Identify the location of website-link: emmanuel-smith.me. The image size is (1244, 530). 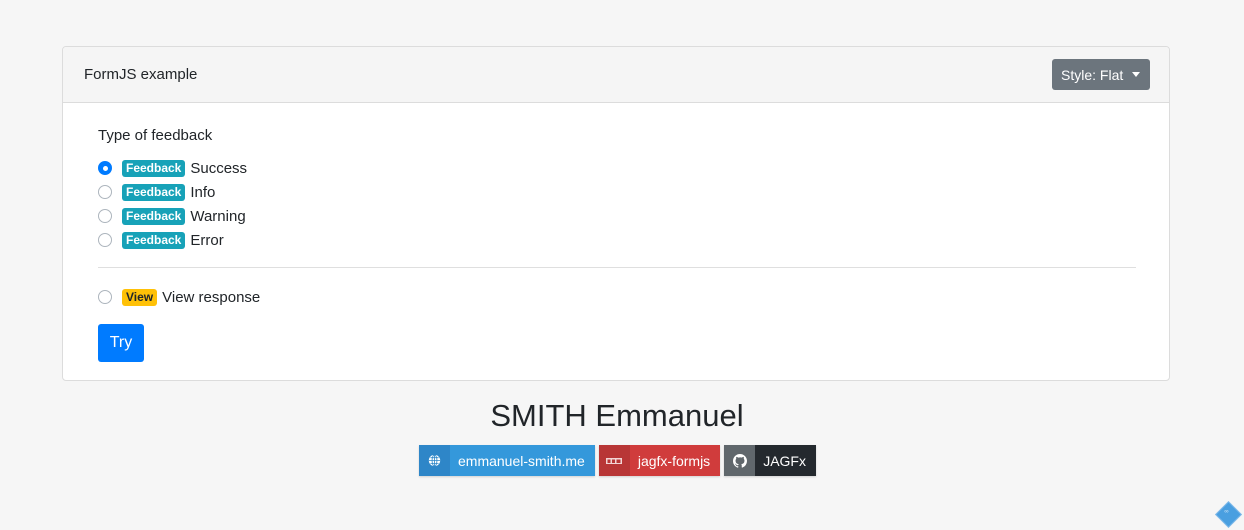
(507, 460).